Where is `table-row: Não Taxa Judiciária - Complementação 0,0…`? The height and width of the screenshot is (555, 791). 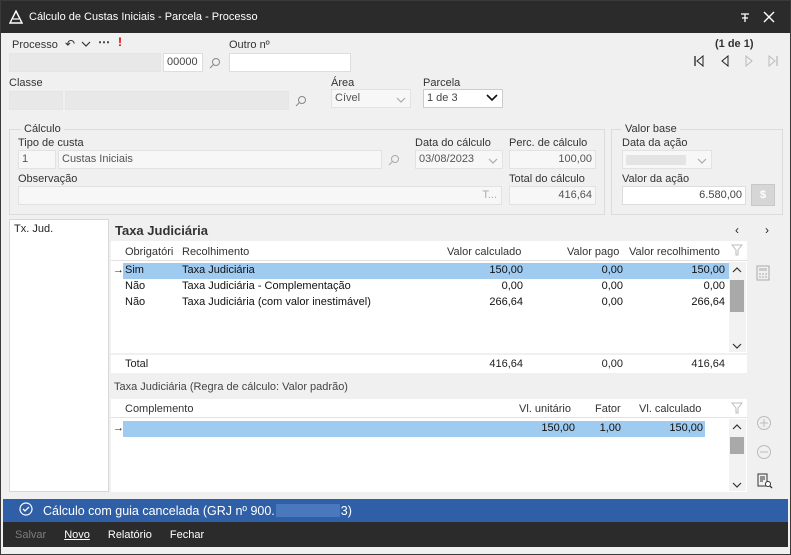
table-row: Não Taxa Judiciária - Complementação 0,0… is located at coordinates (426, 287).